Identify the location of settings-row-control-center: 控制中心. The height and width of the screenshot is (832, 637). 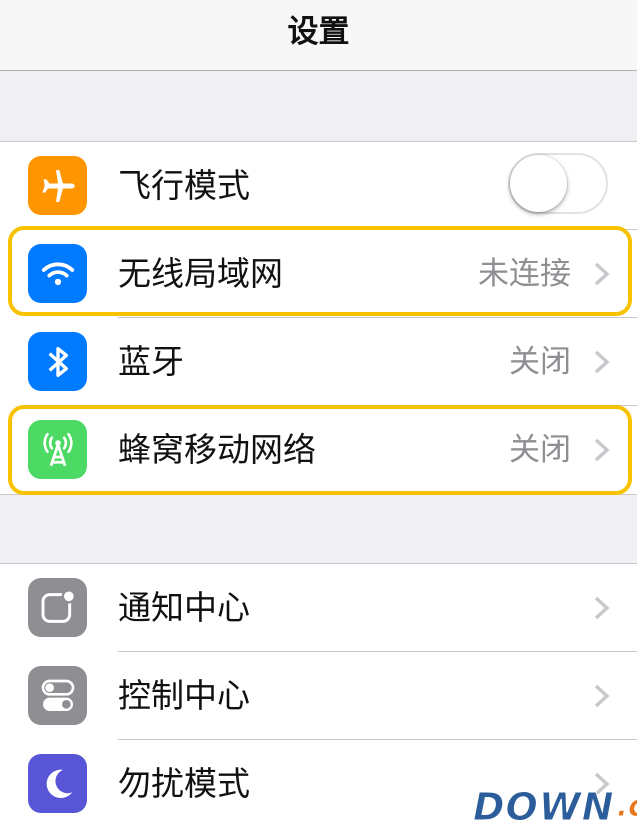
(318, 696).